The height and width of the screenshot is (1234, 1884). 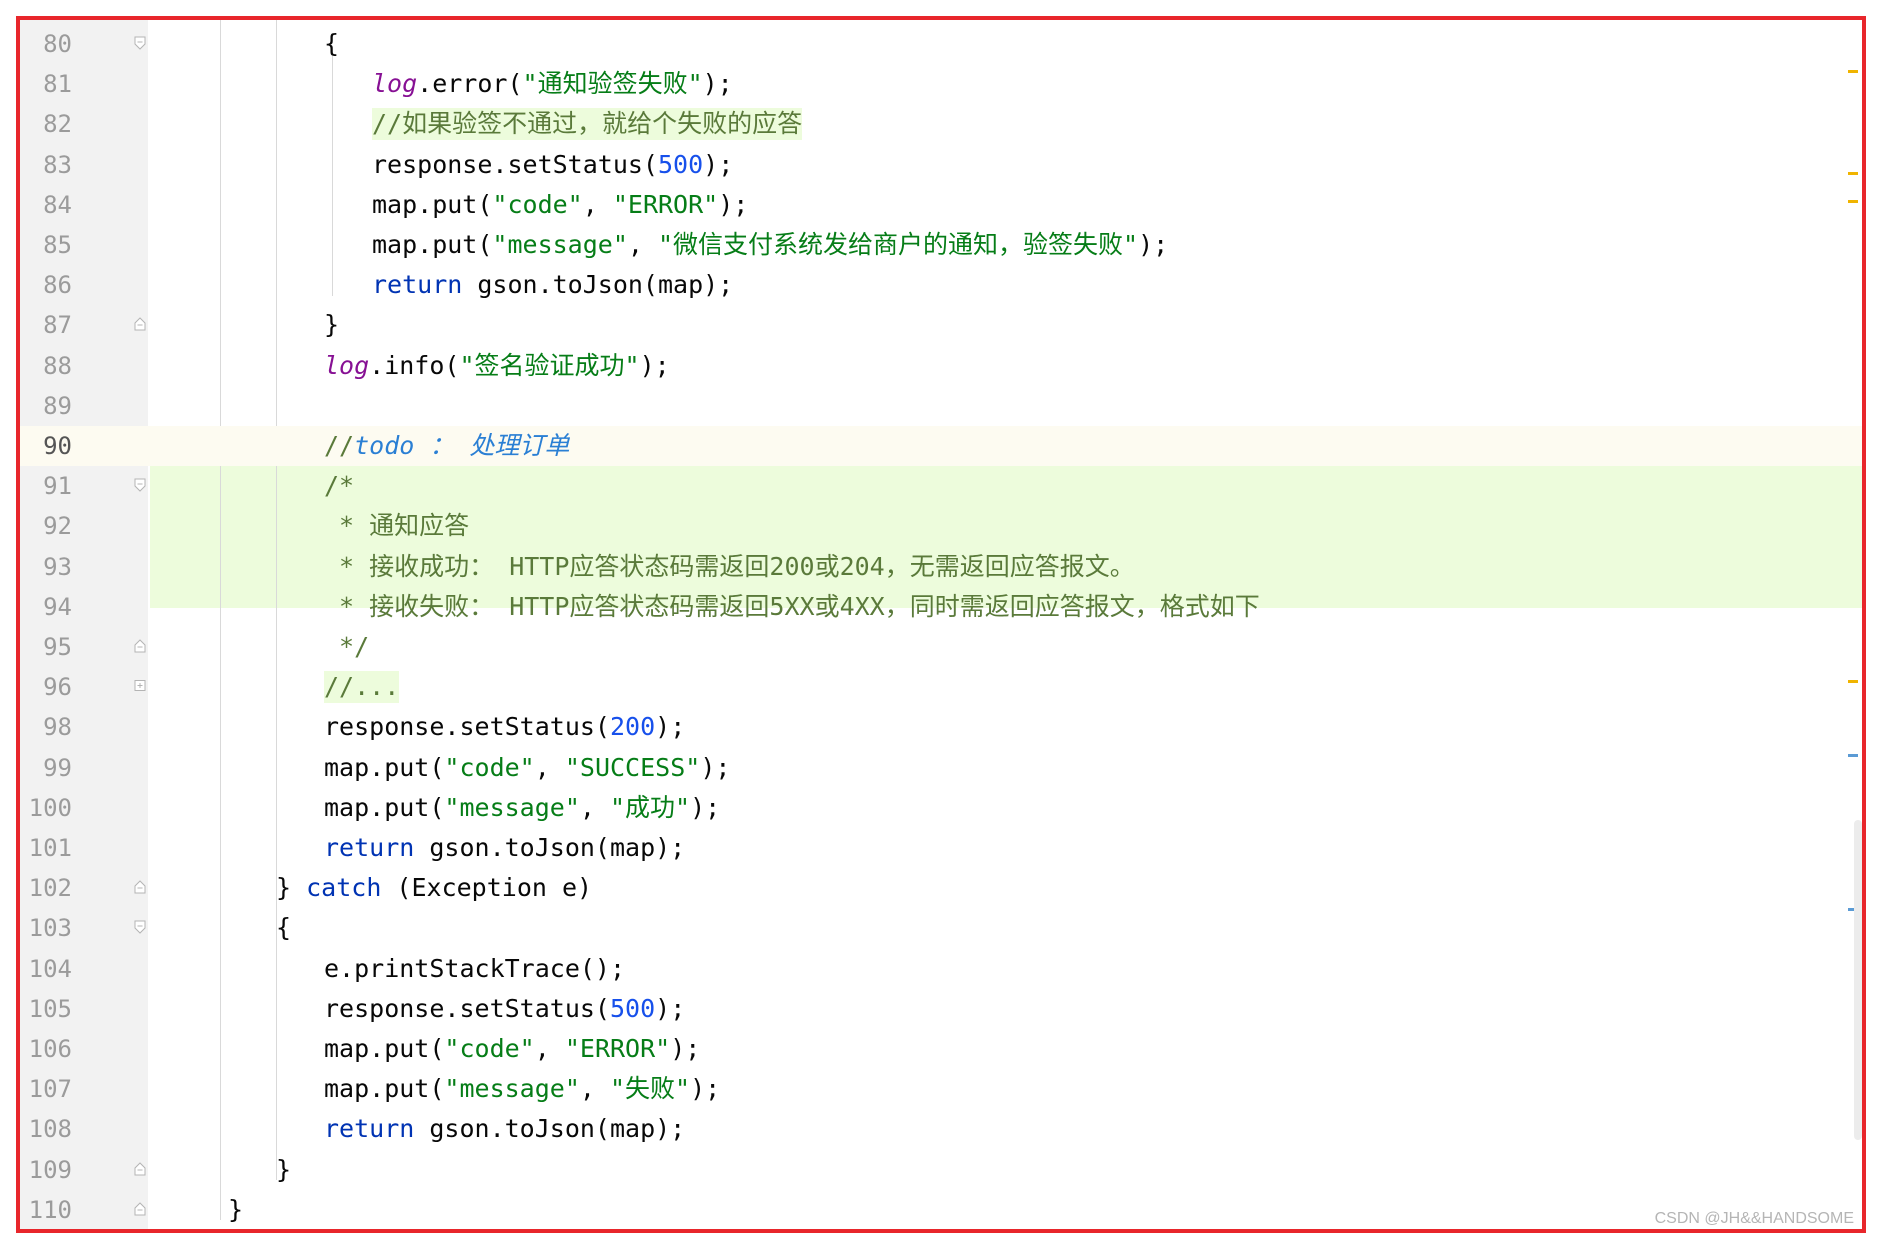 I want to click on code-line: 93 * 接收成功： HTTP应答状态码需返回200或204，无需返回应答报文。, so click(x=941, y=567).